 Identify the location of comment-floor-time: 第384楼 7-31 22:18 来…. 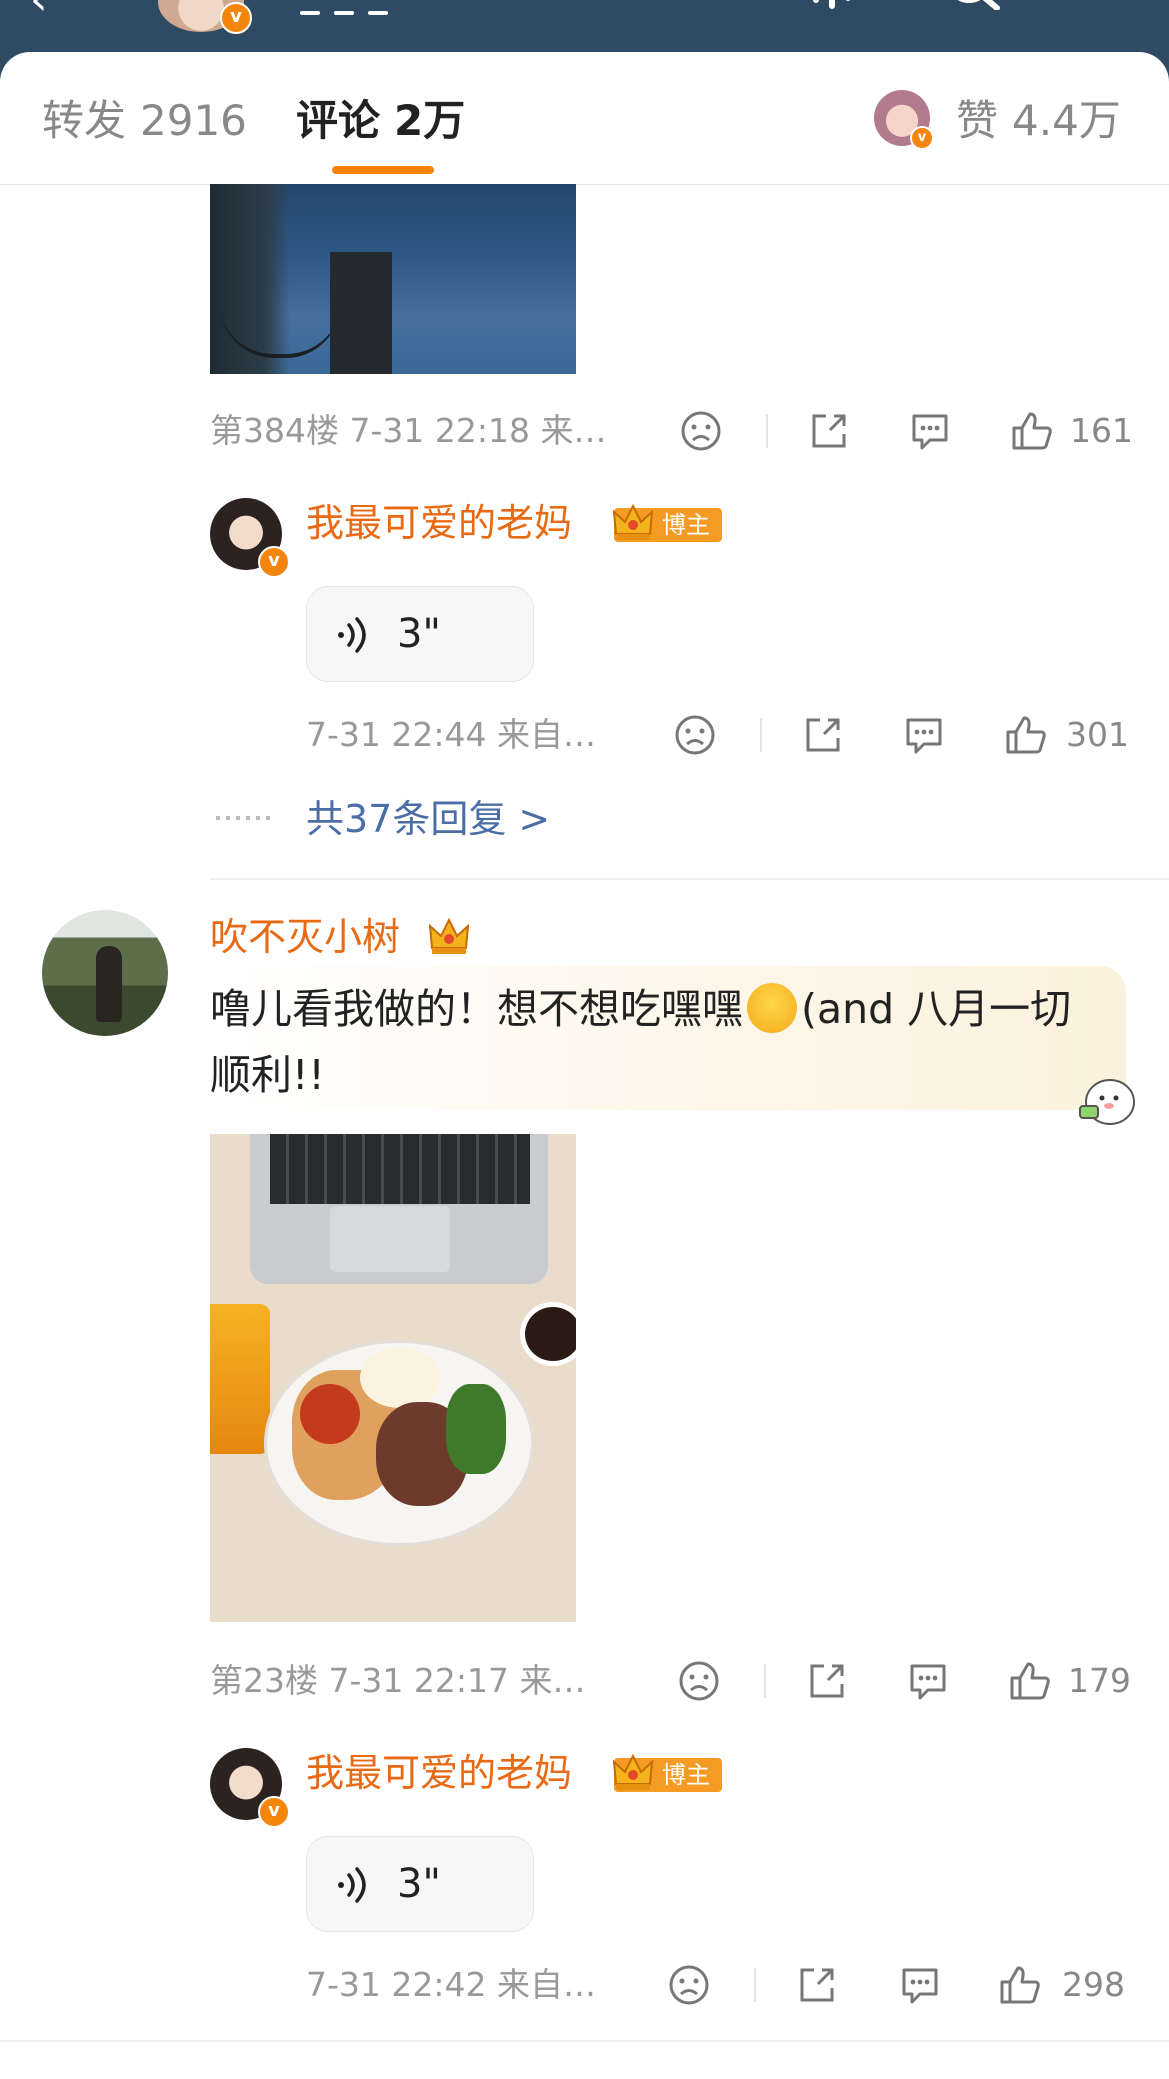
(408, 430).